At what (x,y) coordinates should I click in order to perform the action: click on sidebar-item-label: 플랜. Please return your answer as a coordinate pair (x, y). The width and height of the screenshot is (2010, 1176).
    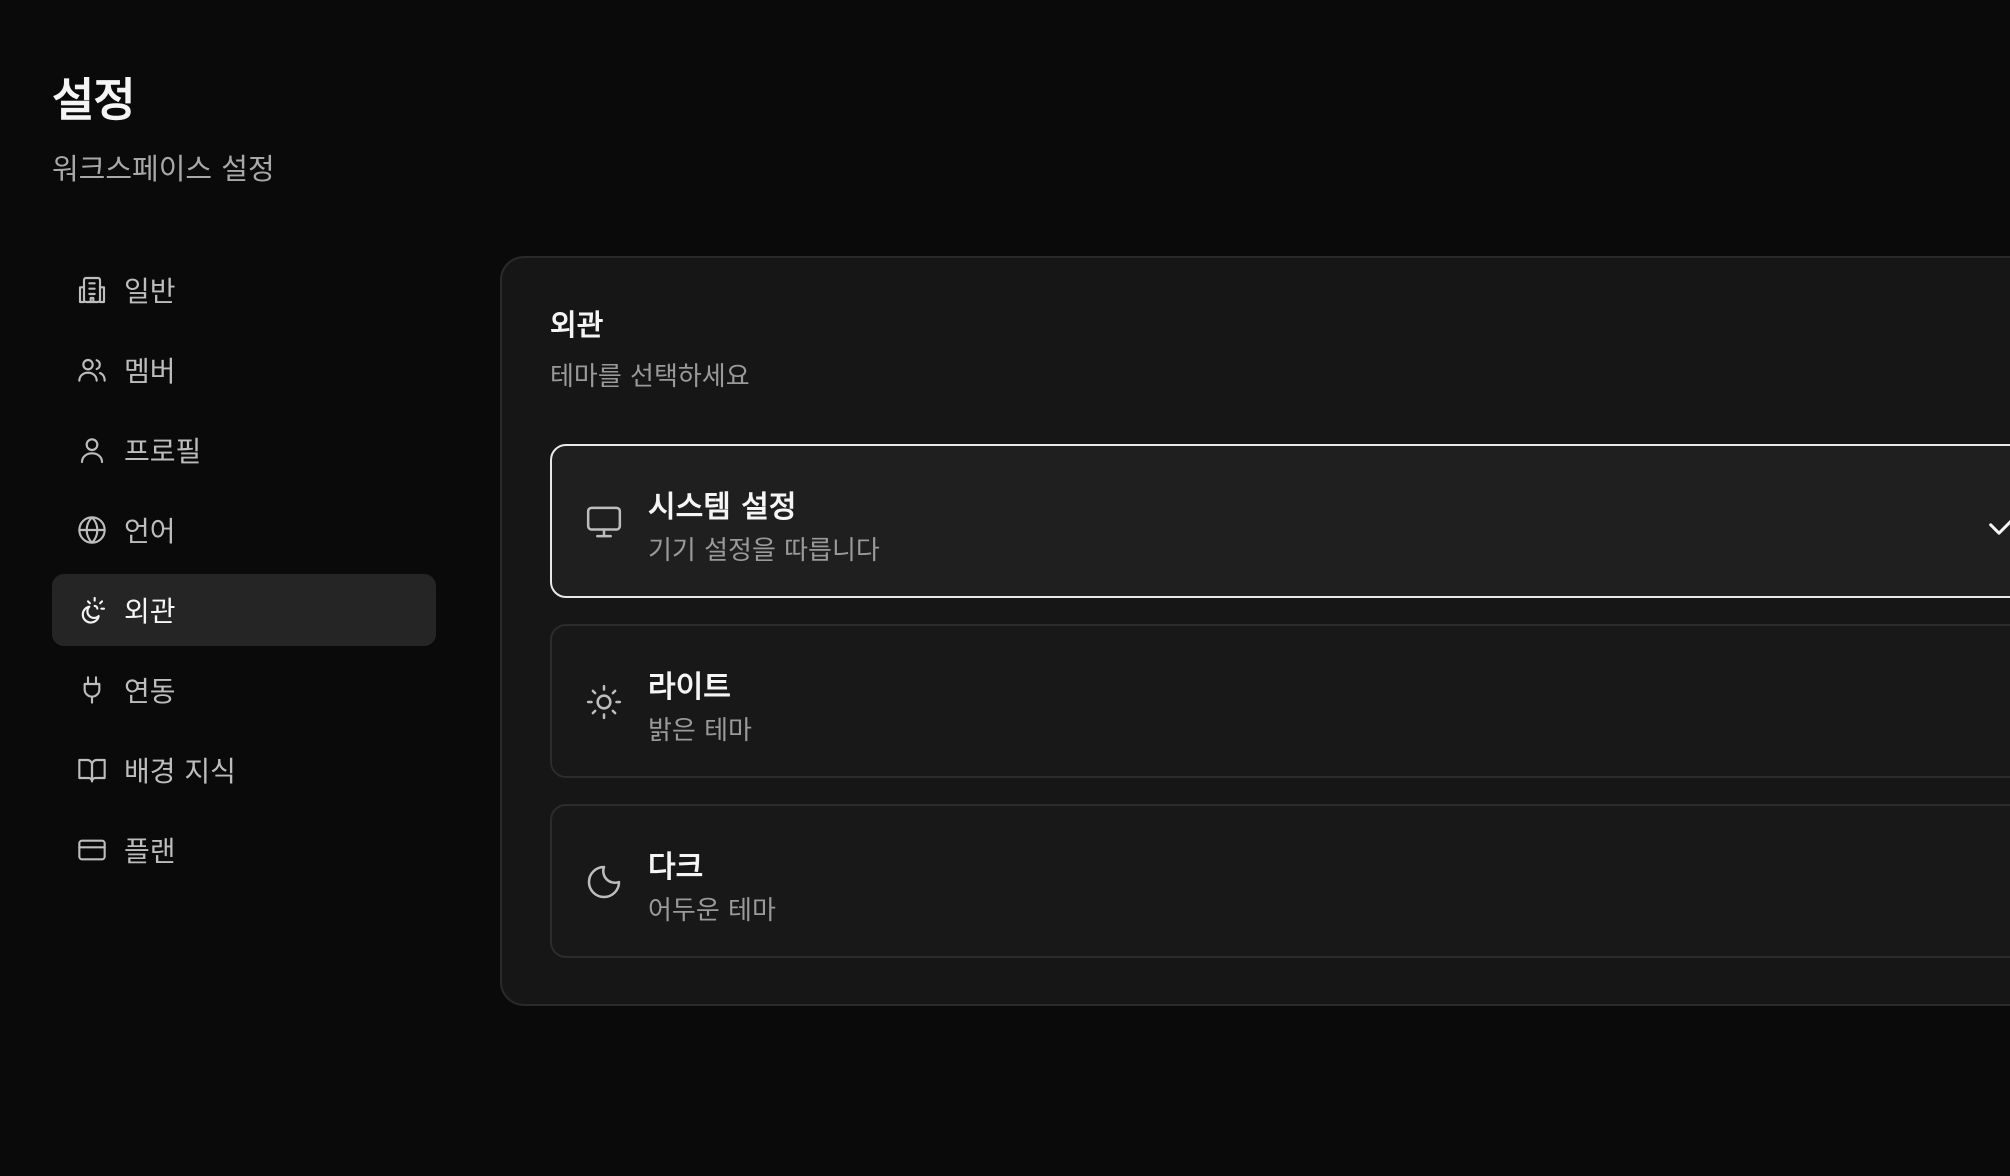
    Looking at the image, I should click on (150, 851).